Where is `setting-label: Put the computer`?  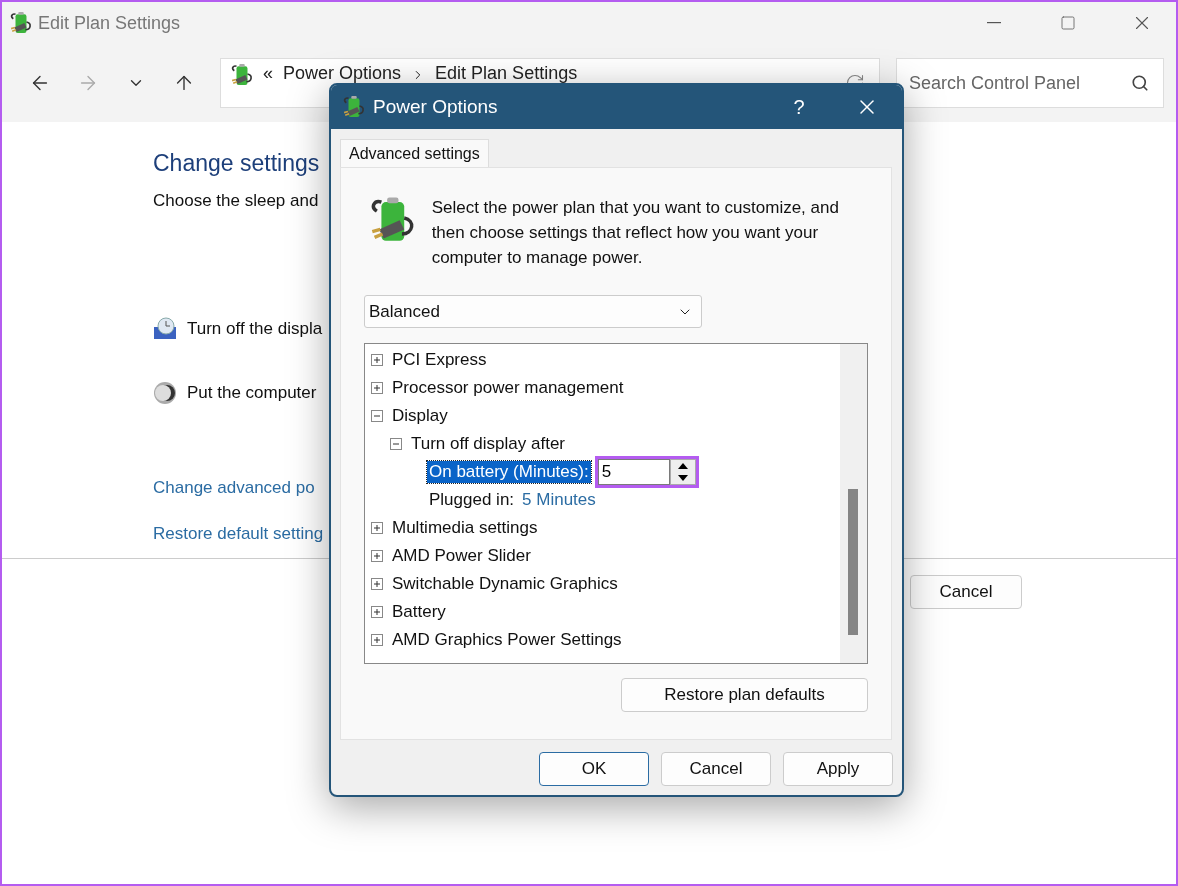
setting-label: Put the computer is located at coordinates (252, 393).